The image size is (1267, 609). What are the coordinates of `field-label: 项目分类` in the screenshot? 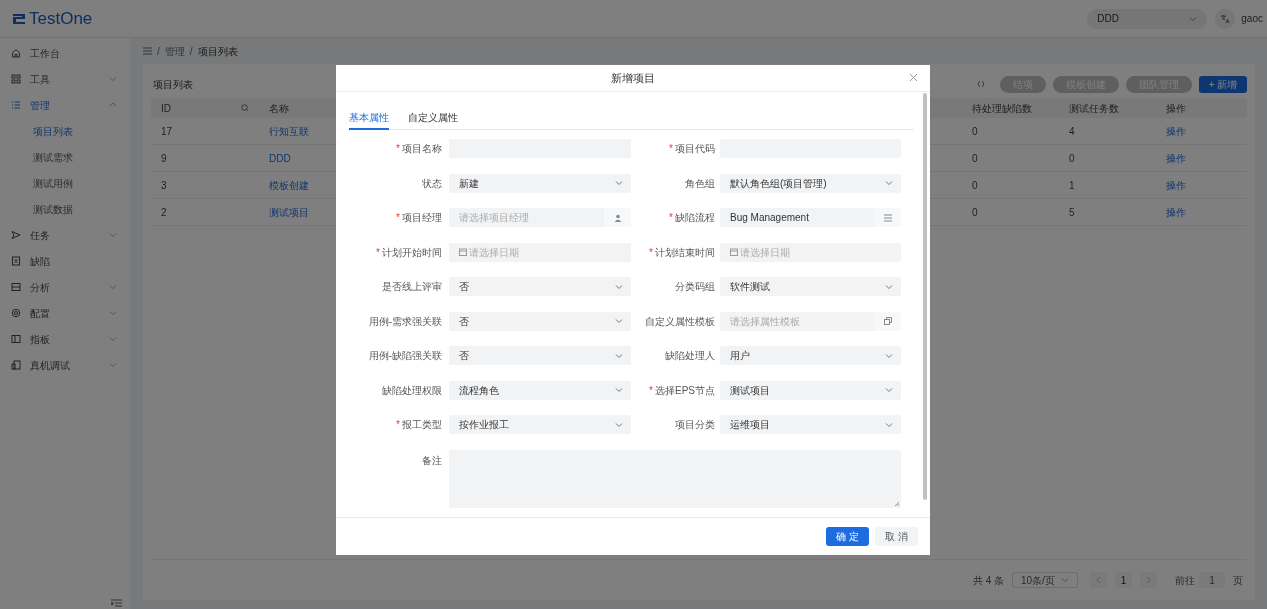 It's located at (695, 425).